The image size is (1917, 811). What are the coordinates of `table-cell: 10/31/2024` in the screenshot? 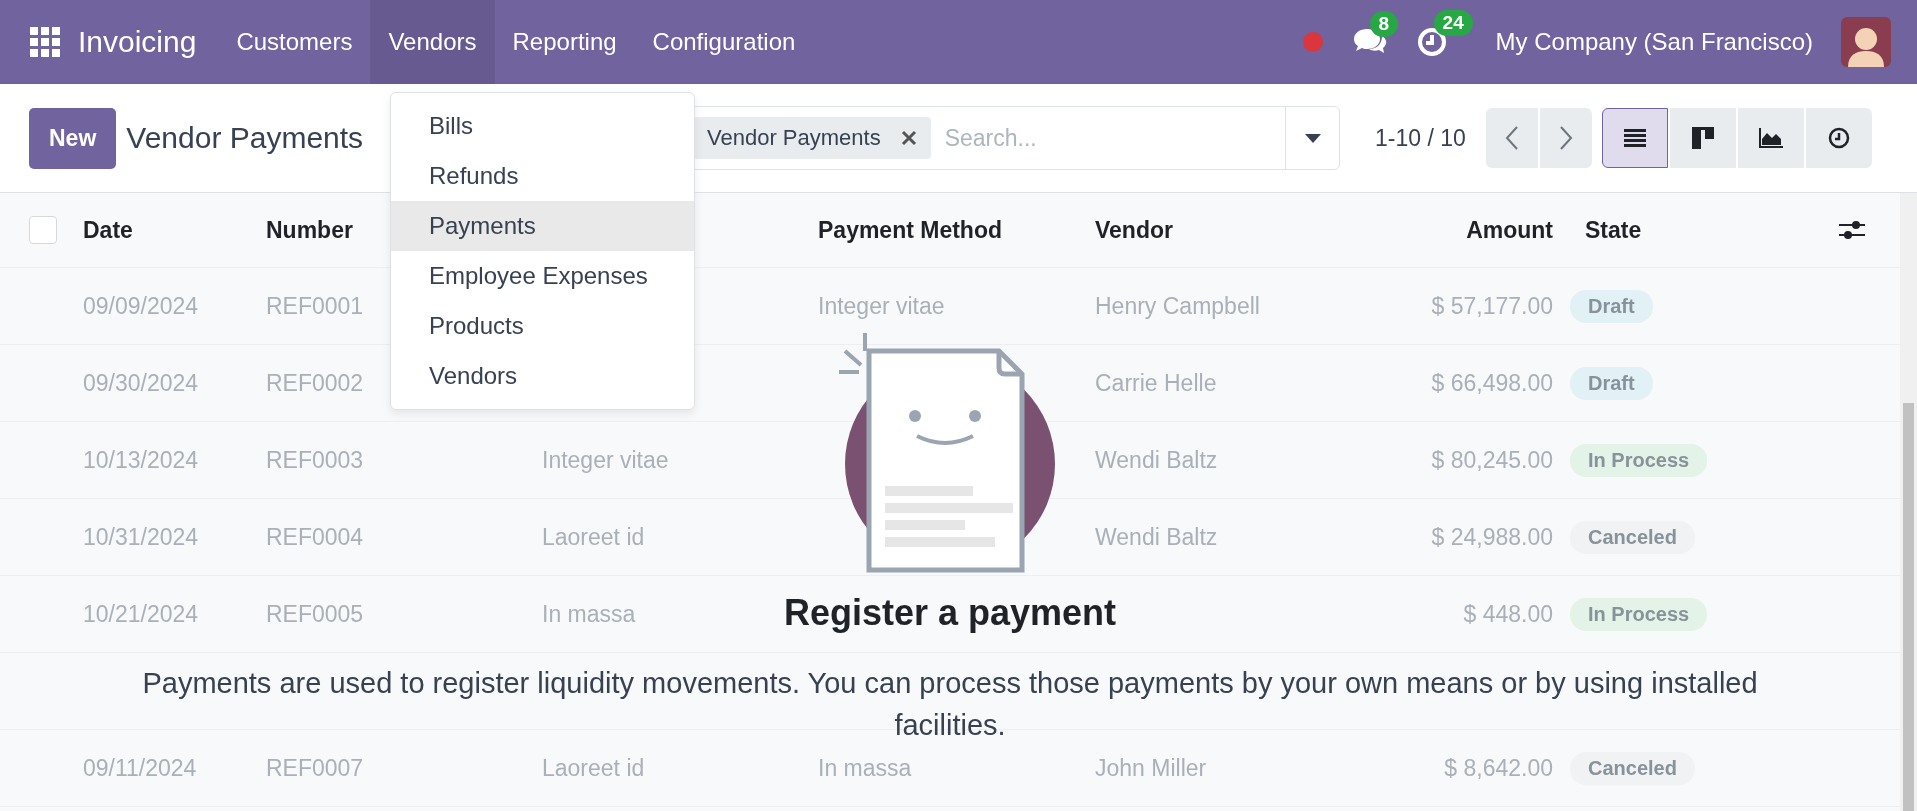 It's located at (141, 537).